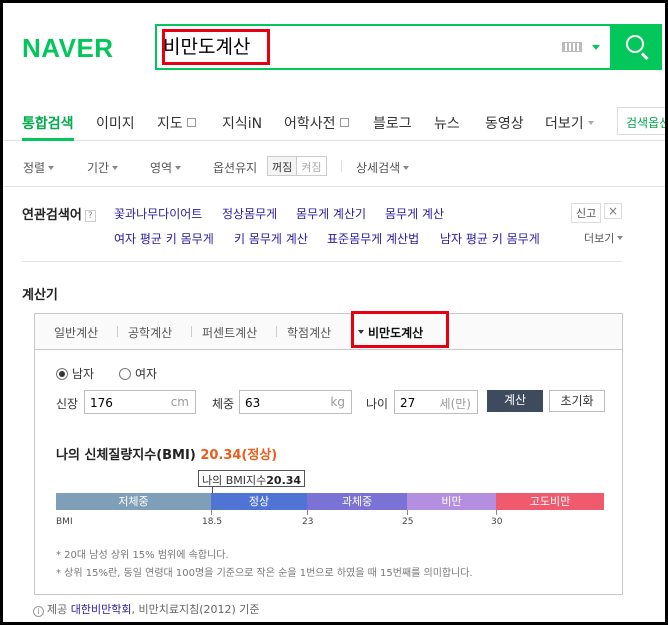 Image resolution: width=668 pixels, height=625 pixels. What do you see at coordinates (259, 501) in the screenshot?
I see `bmi-segment-normal: 정상` at bounding box center [259, 501].